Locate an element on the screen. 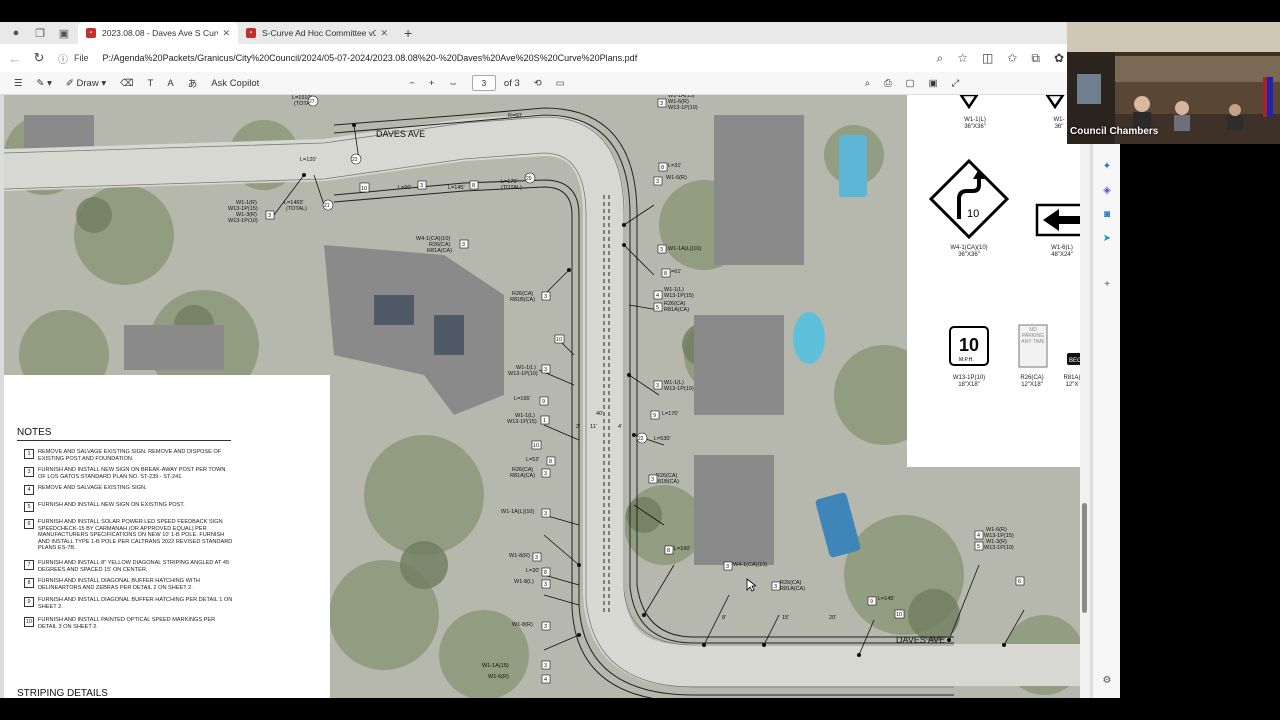  sign-caption: W1-1(L) 36"X36" is located at coordinates (975, 123).